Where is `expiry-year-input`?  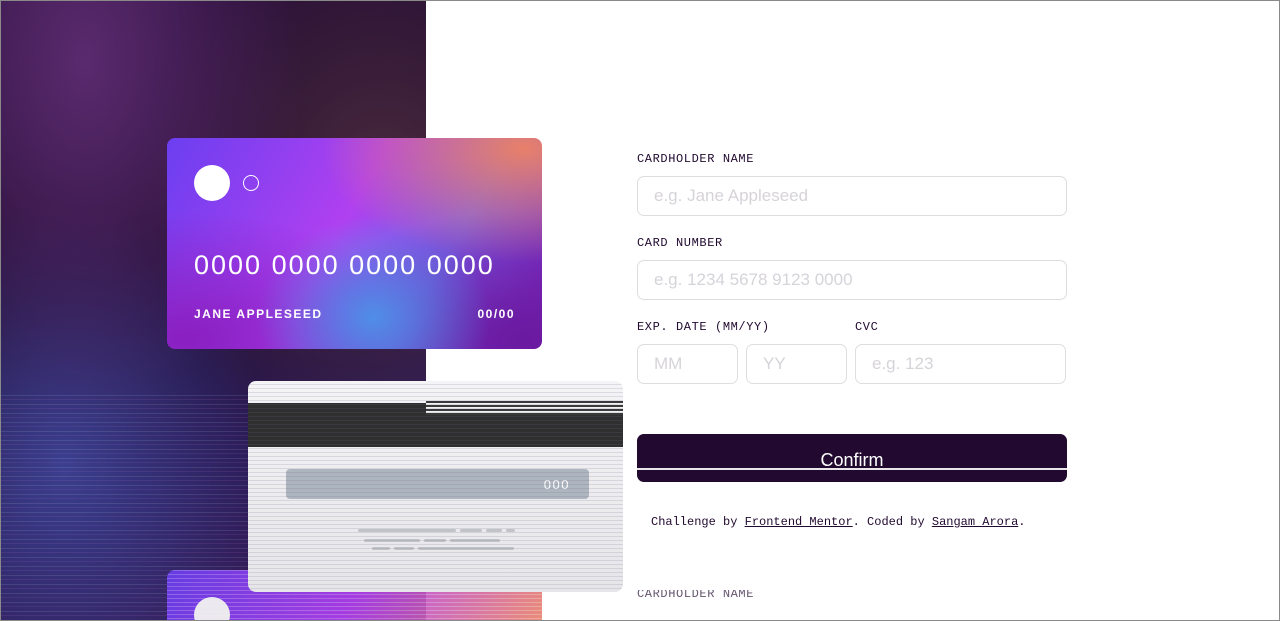
expiry-year-input is located at coordinates (796, 364).